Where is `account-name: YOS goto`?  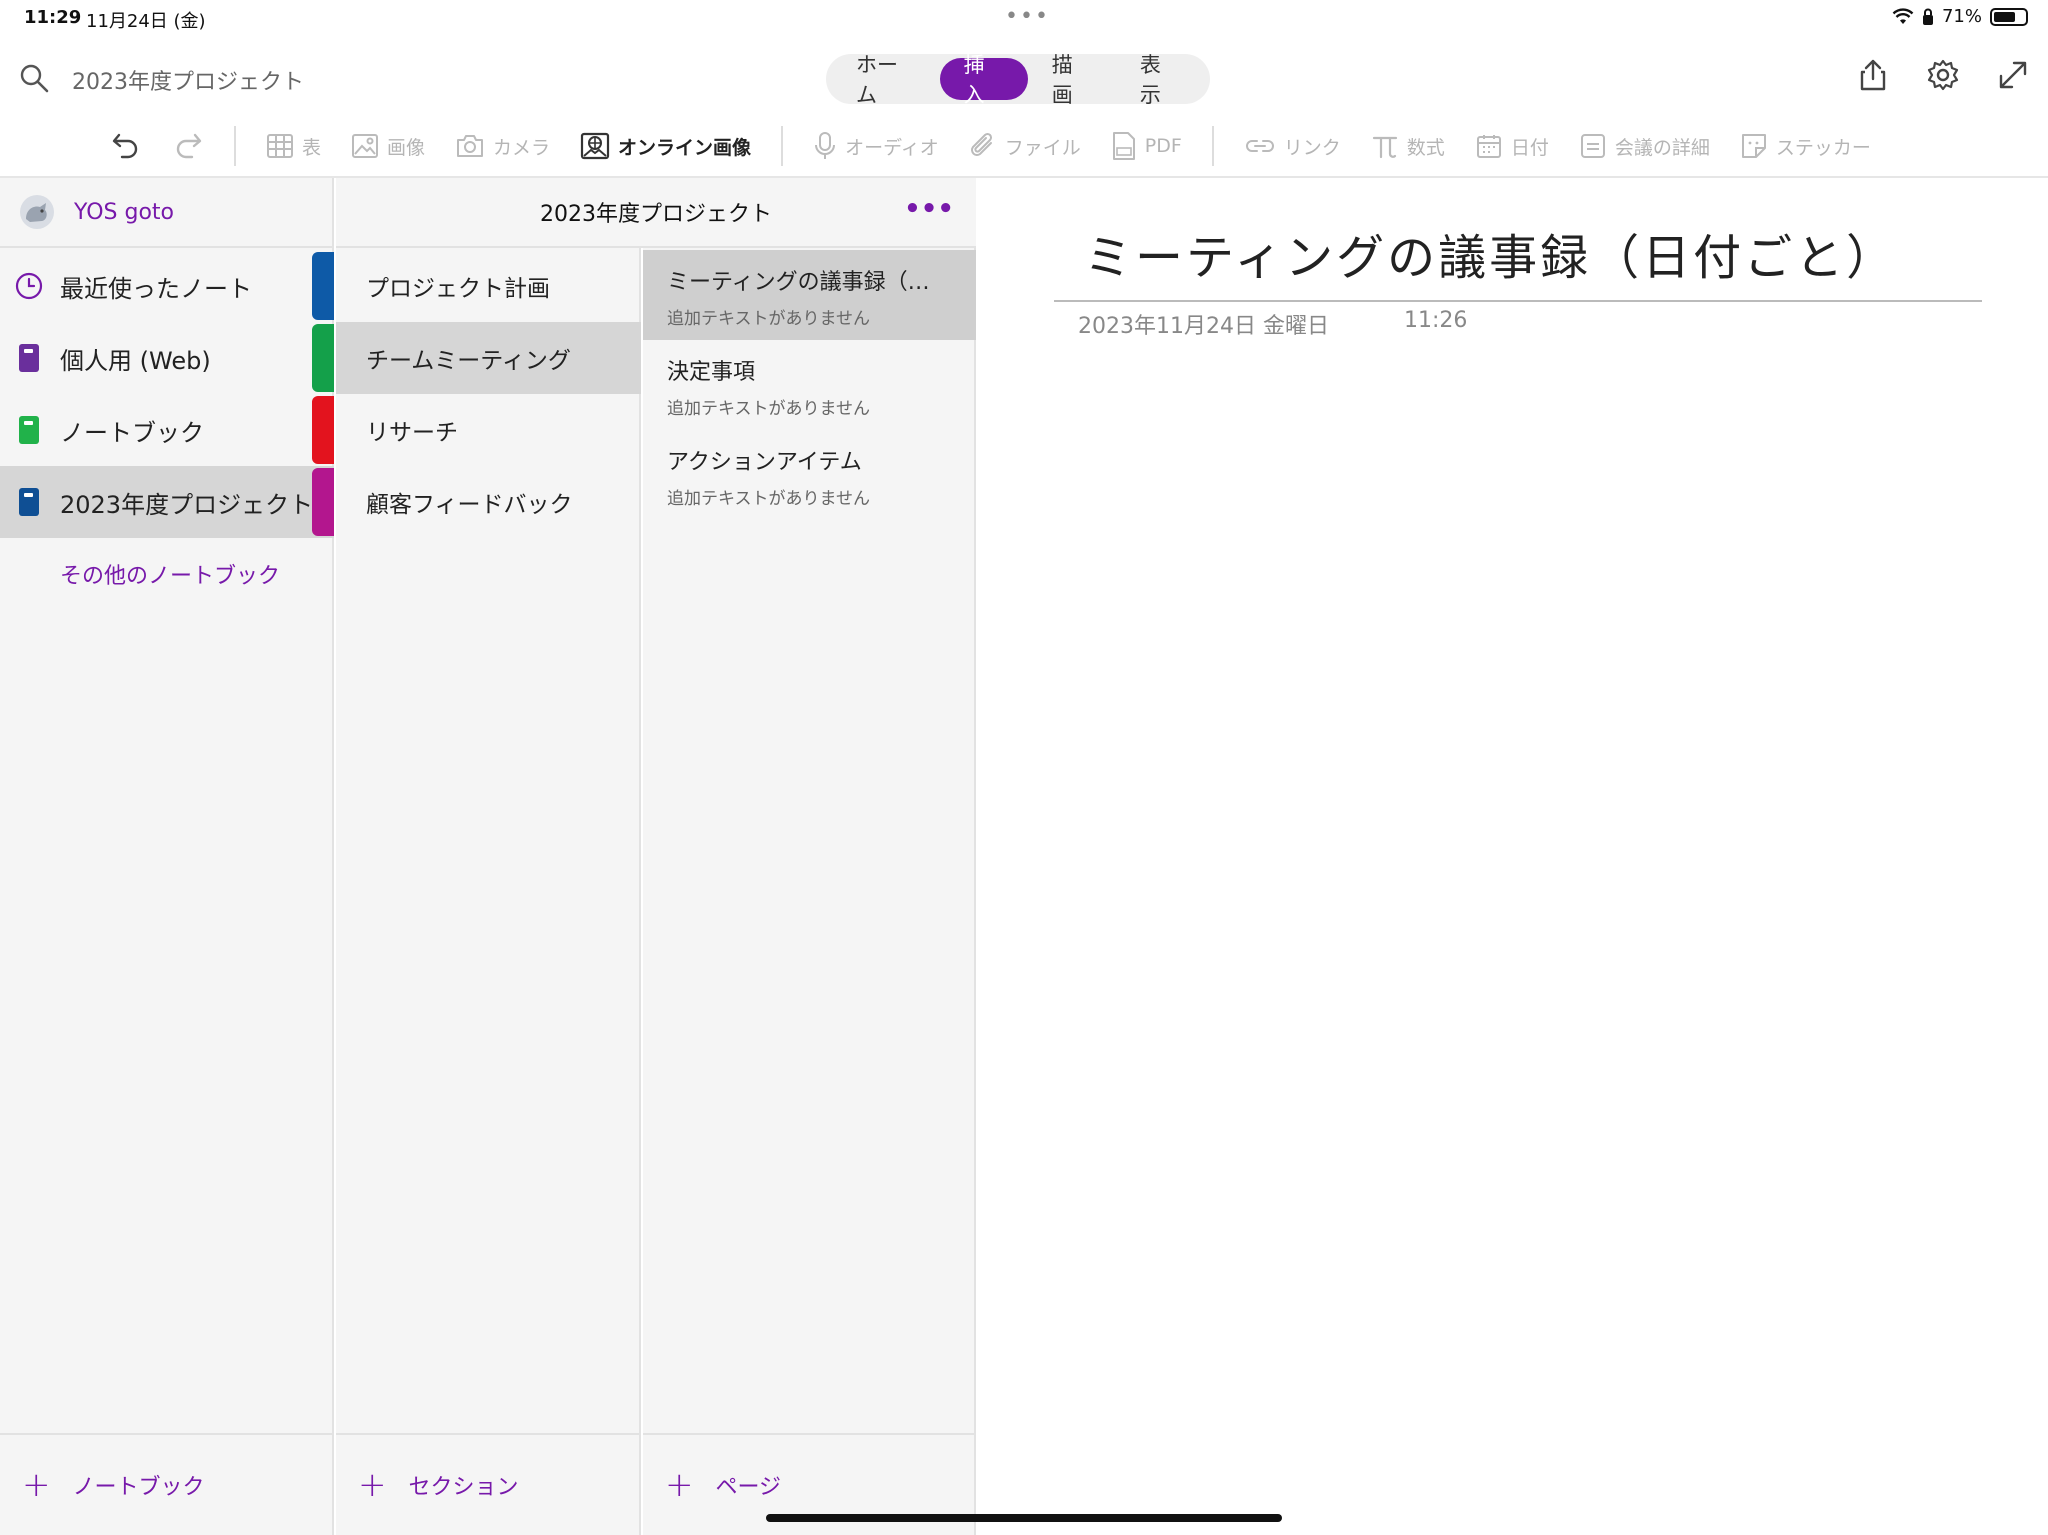 account-name: YOS goto is located at coordinates (124, 212).